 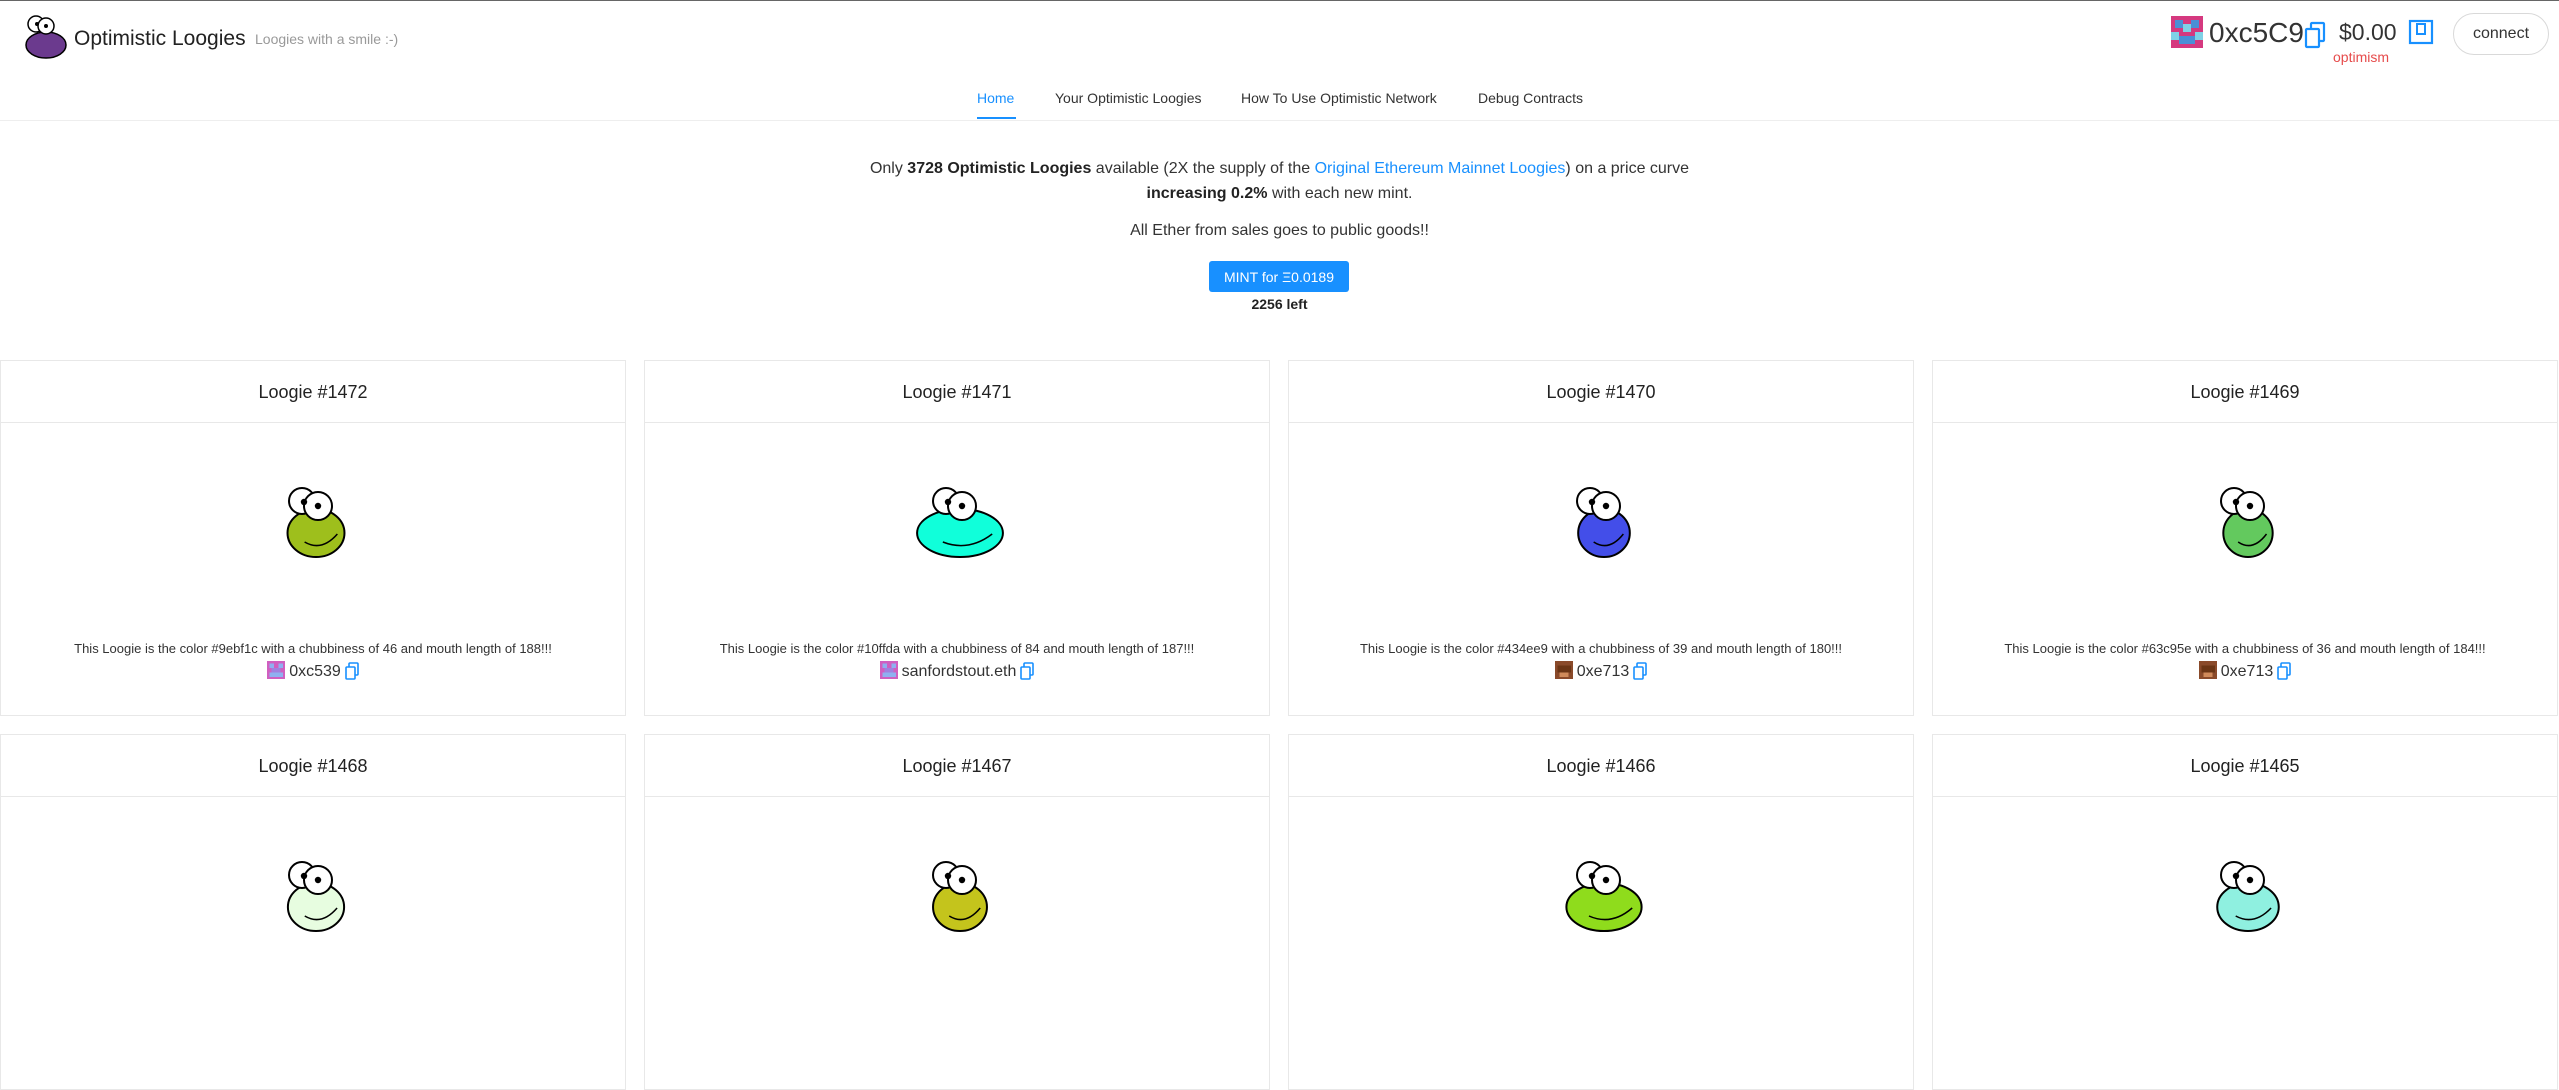 I want to click on loogie-title: Loogie #1468, so click(x=313, y=766).